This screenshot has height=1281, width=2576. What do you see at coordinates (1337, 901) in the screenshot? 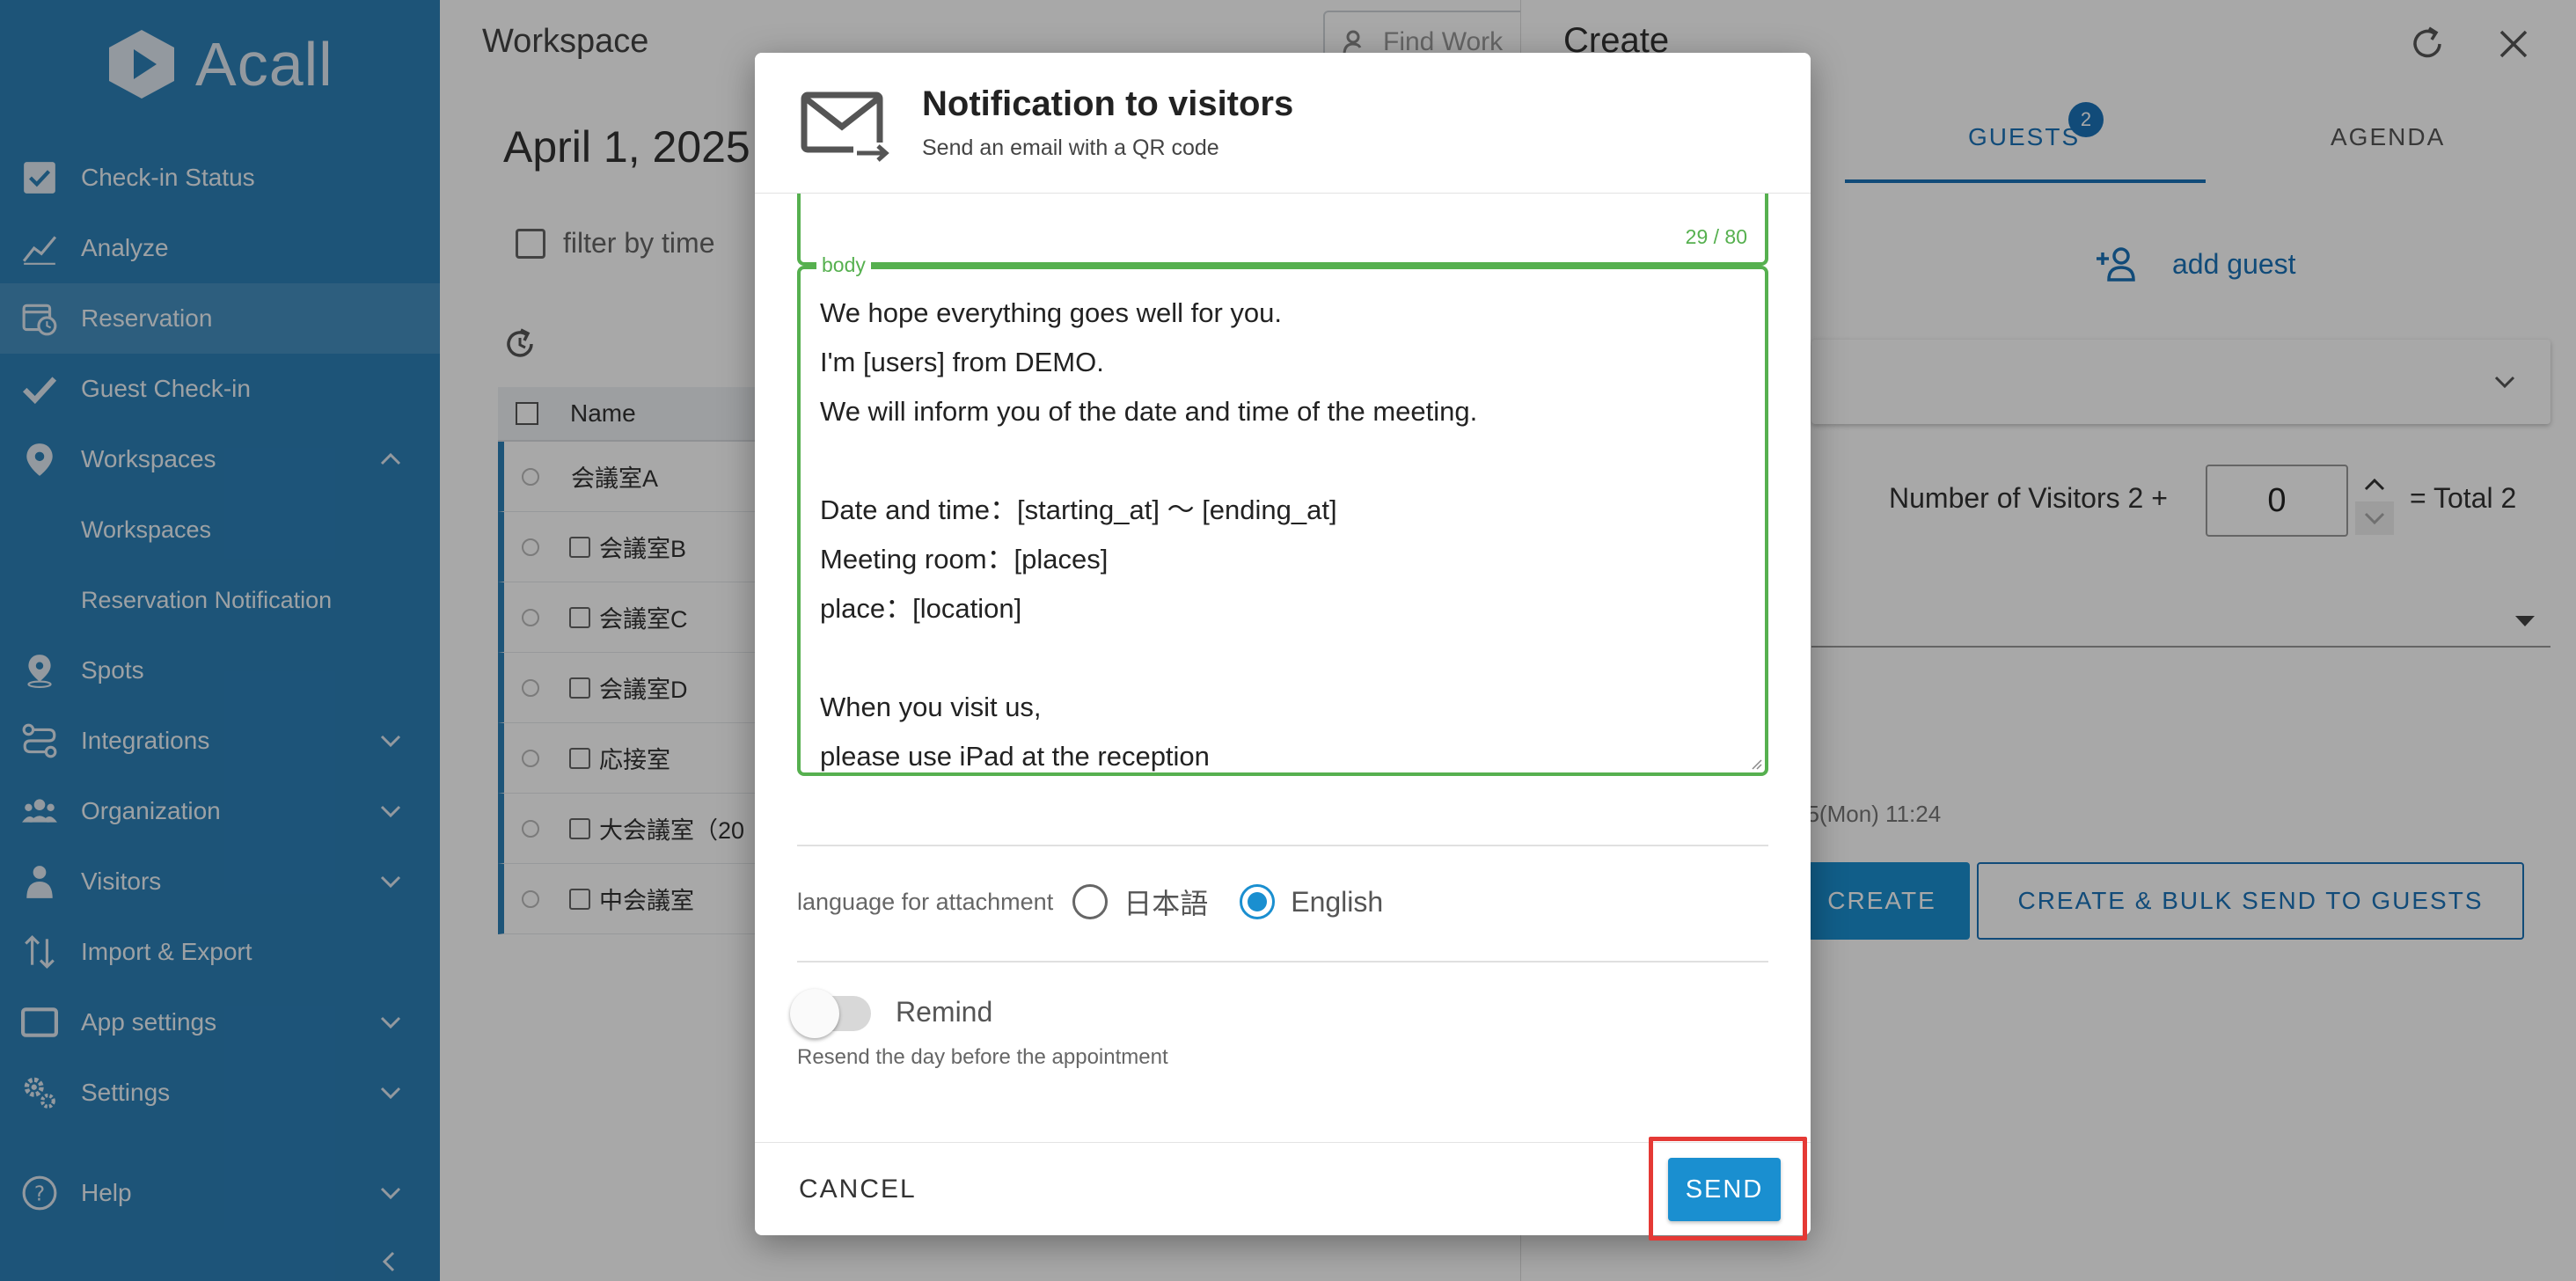
I see `language-option-label: English` at bounding box center [1337, 901].